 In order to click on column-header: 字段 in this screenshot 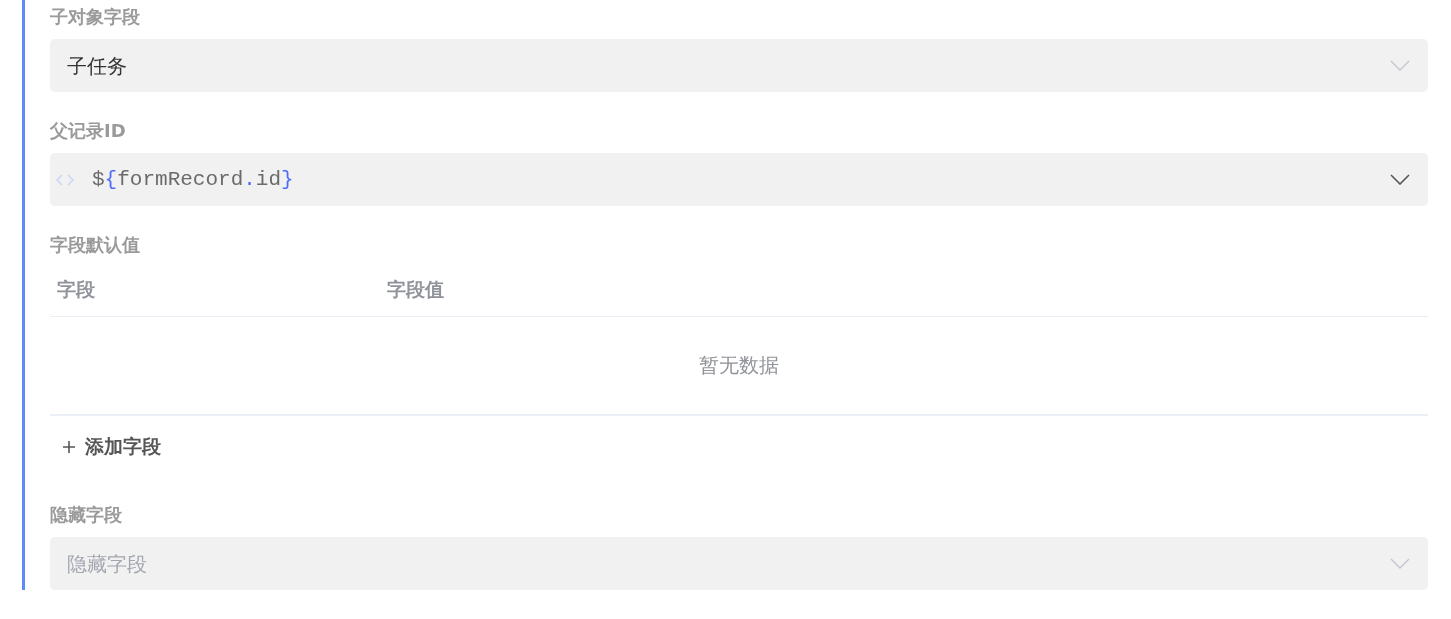, I will do `click(76, 288)`.